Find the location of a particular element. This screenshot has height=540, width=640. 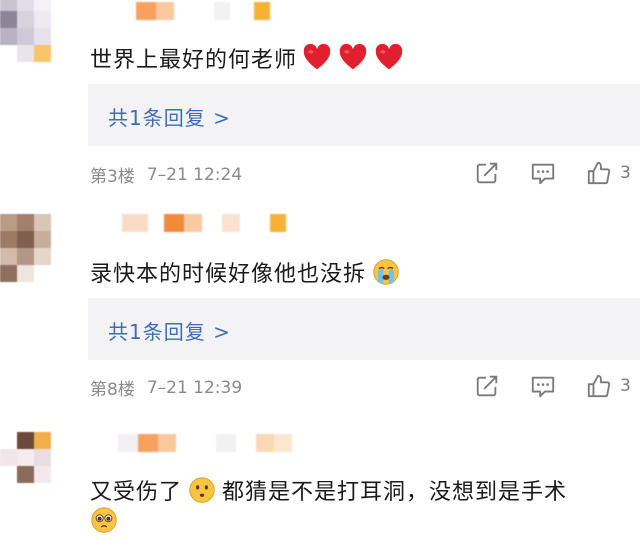

pleading-face-icon is located at coordinates (104, 520).